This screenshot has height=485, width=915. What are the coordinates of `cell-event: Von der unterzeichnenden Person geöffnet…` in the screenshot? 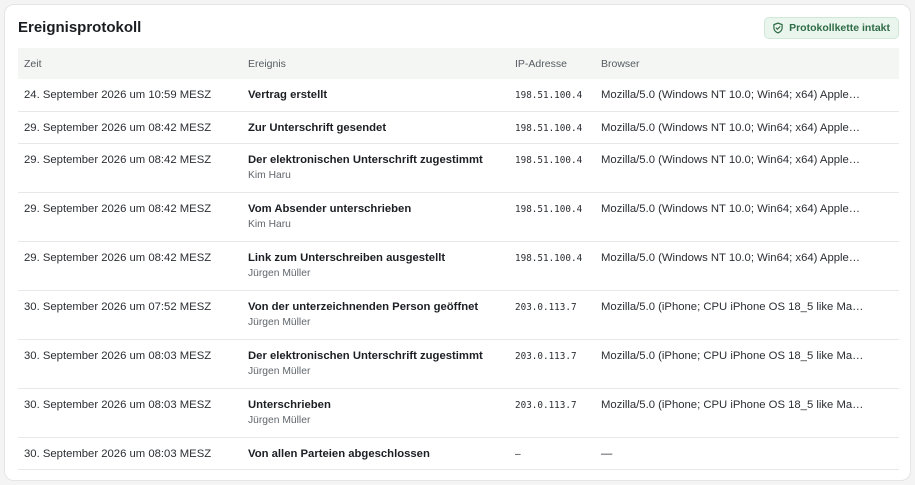 It's located at (375, 315).